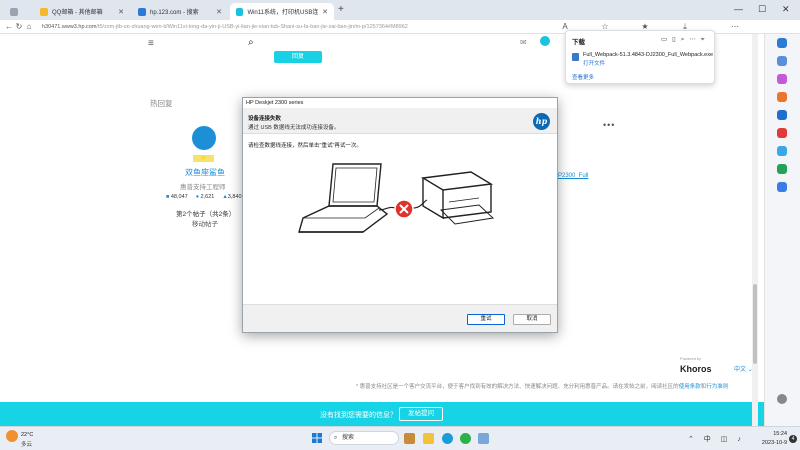 The width and height of the screenshot is (800, 450). Describe the element at coordinates (690, 387) in the screenshot. I see `terms-link: 使用条款` at that location.